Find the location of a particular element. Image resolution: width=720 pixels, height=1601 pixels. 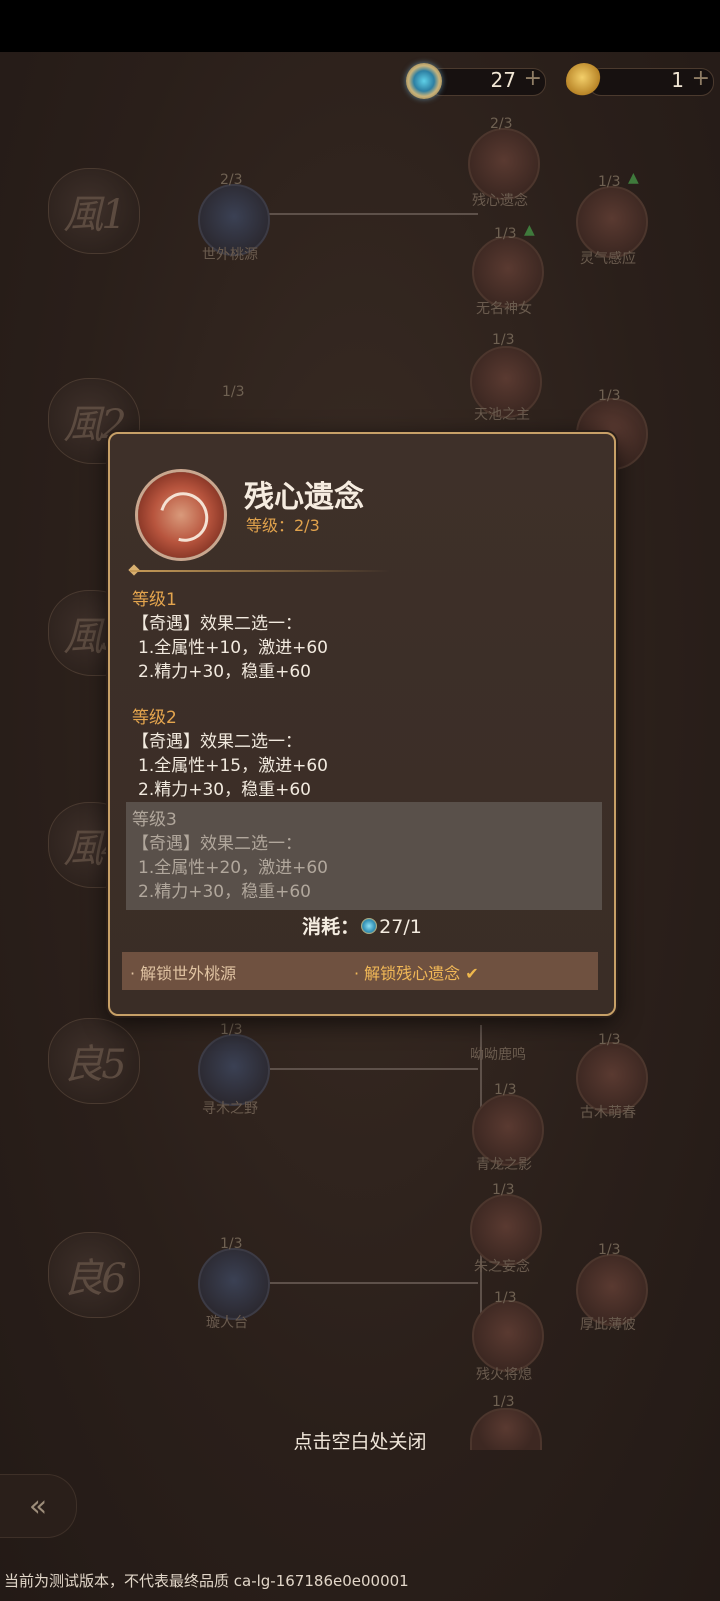

cost-label: 消耗： is located at coordinates (331, 927).